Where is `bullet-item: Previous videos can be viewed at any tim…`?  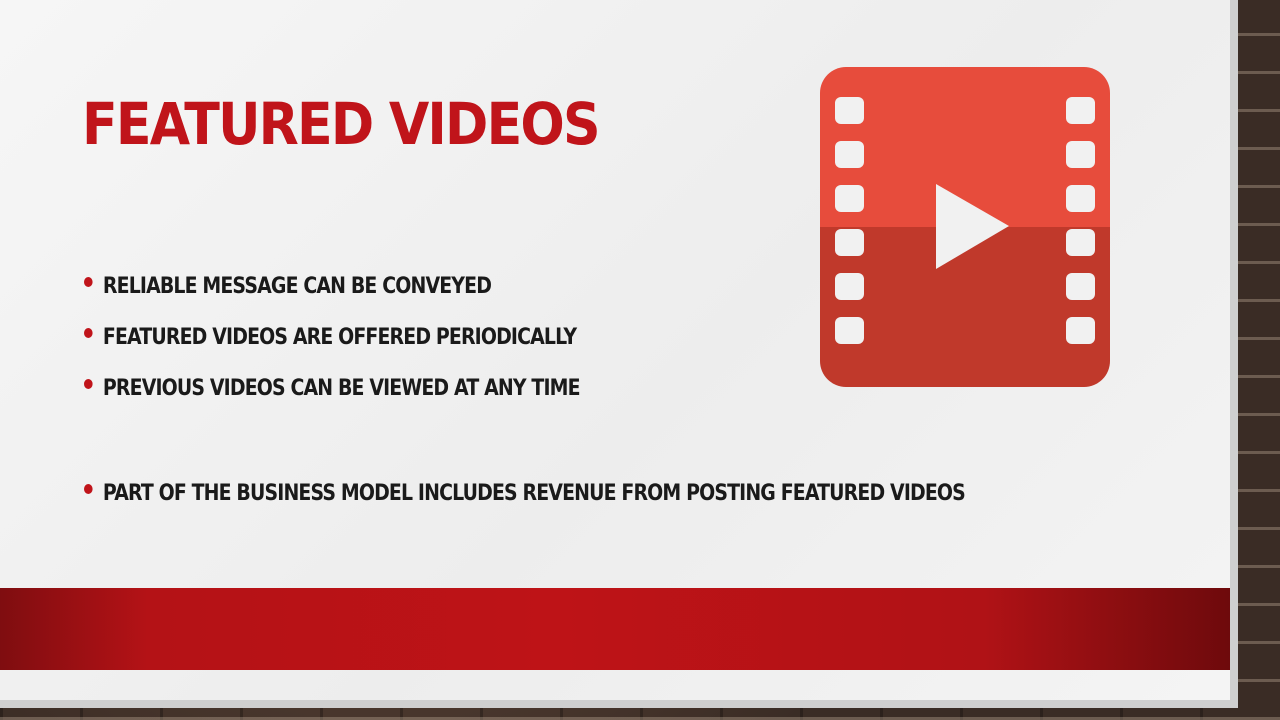
bullet-item: Previous videos can be viewed at any tim… is located at coordinates (332, 388).